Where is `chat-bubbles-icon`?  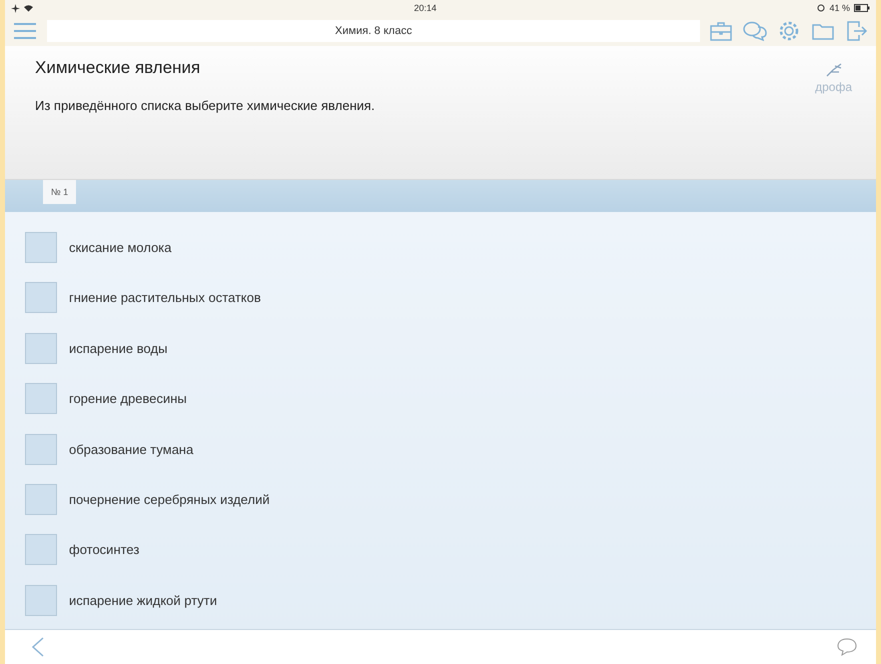 chat-bubbles-icon is located at coordinates (755, 31).